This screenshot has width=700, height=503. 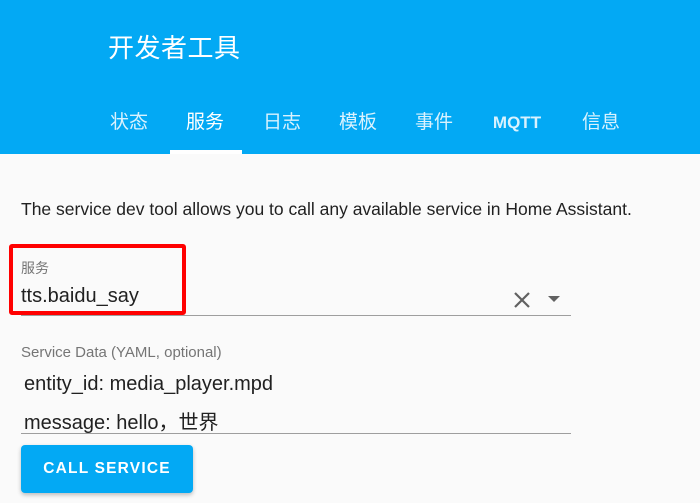 I want to click on close-icon, so click(x=522, y=300).